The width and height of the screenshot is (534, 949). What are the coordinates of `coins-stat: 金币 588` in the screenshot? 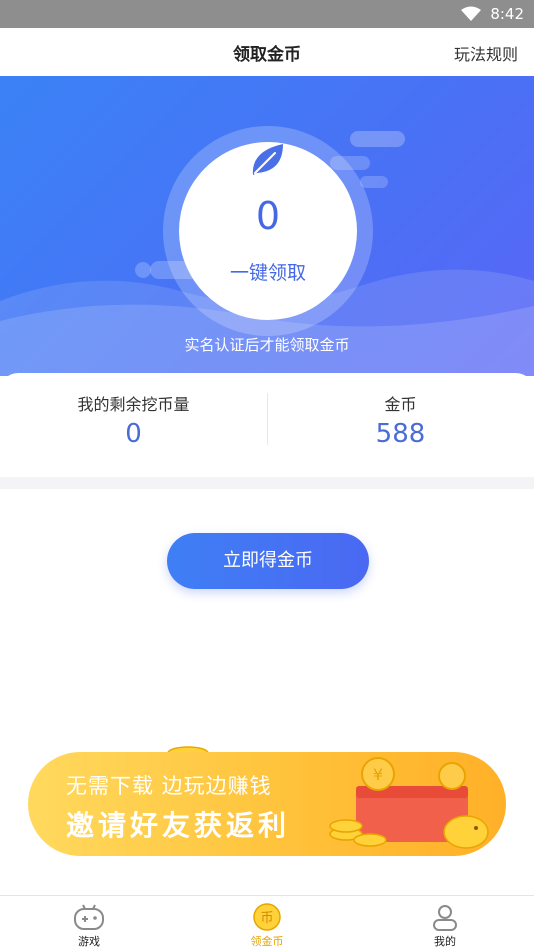 It's located at (400, 420).